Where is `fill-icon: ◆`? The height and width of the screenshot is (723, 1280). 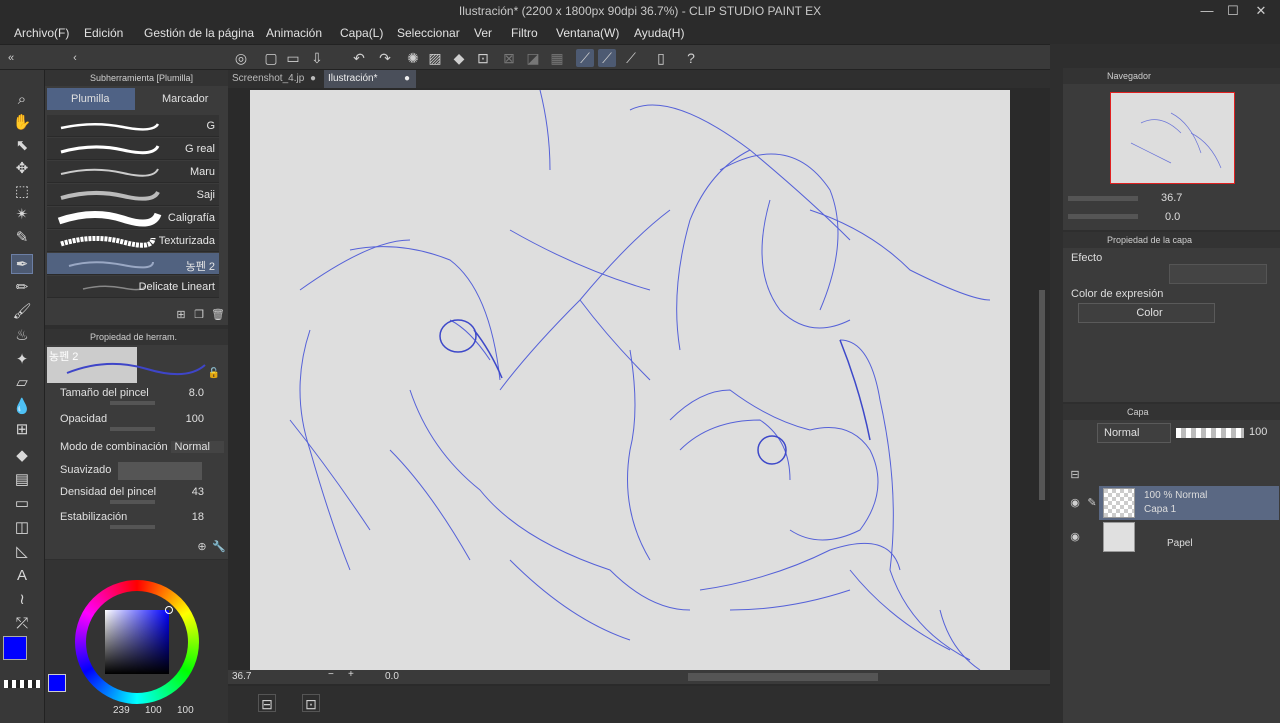 fill-icon: ◆ is located at coordinates (459, 58).